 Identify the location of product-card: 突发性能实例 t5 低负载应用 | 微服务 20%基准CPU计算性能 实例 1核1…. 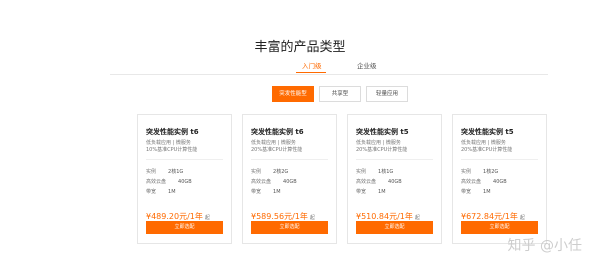
(394, 179).